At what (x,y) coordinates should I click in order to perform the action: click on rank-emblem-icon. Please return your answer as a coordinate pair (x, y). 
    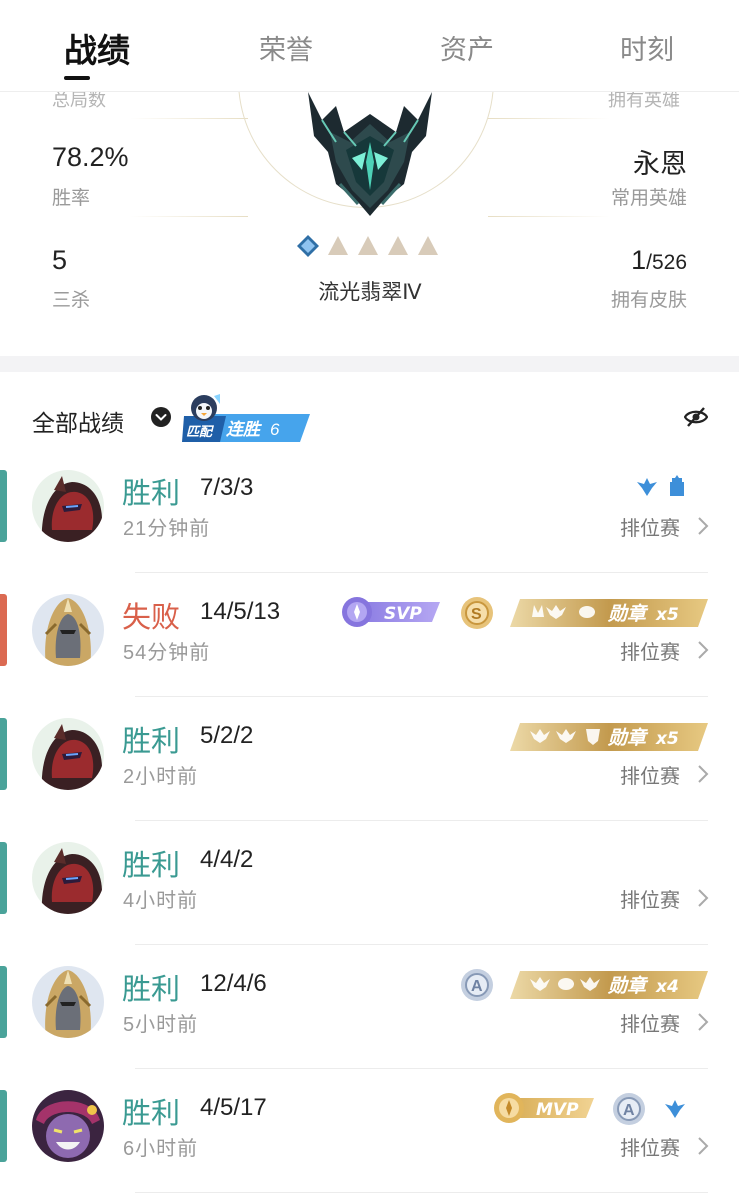
    Looking at the image, I should click on (370, 154).